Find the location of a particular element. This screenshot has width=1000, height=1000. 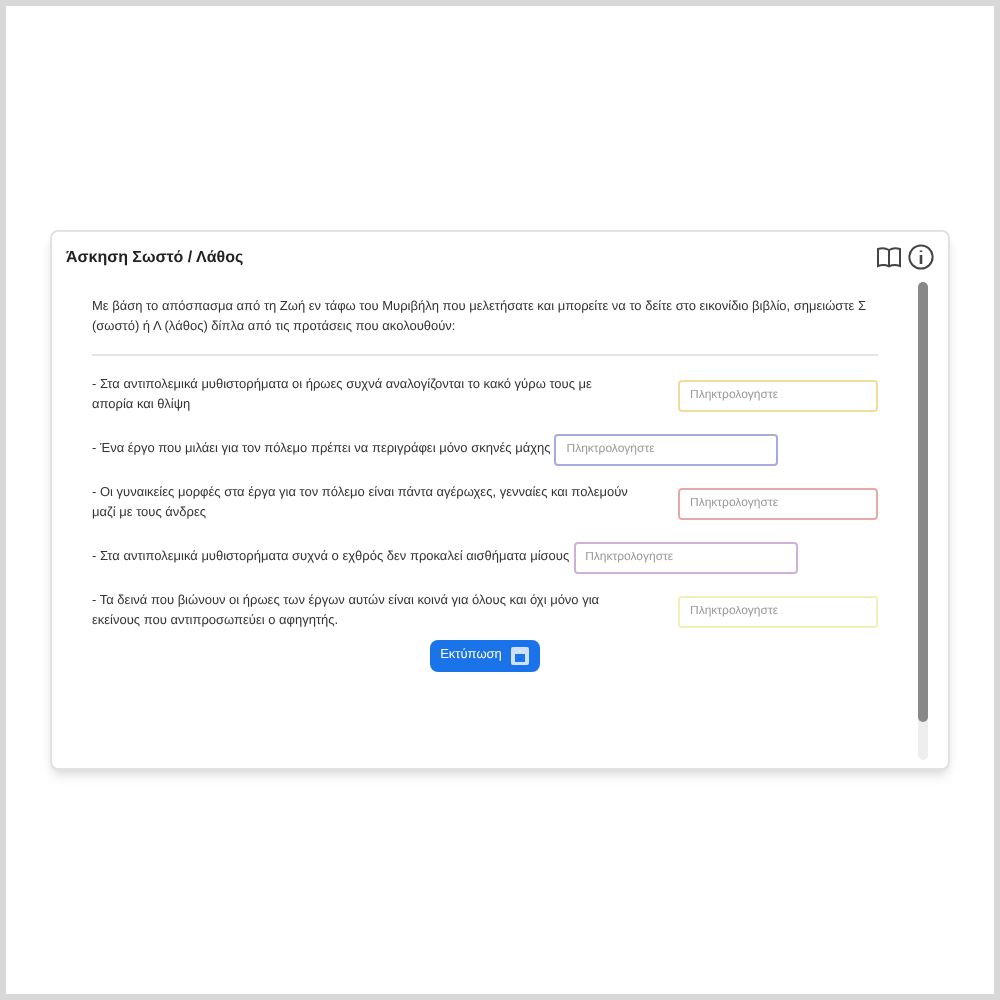

book-icon is located at coordinates (889, 257).